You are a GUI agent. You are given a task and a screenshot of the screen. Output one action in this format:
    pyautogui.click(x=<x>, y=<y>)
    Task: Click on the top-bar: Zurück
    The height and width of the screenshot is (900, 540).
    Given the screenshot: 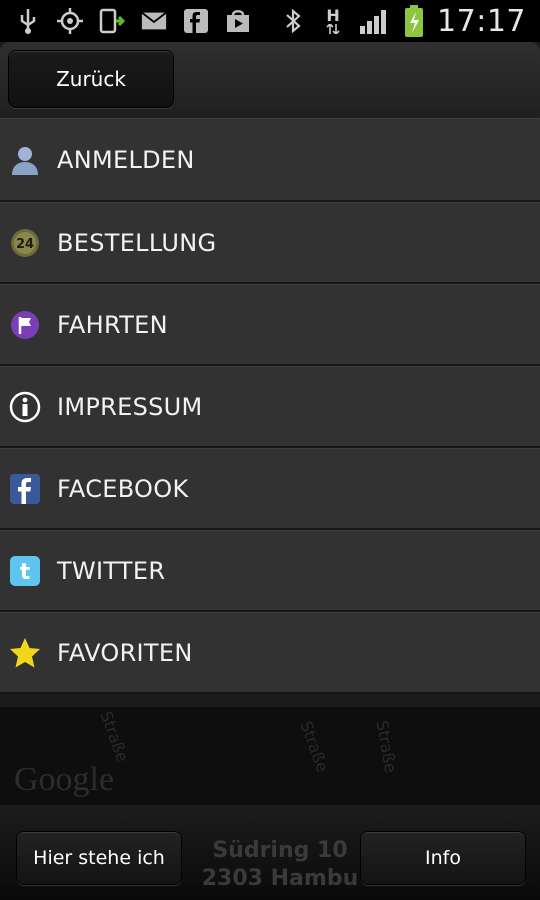 What is the action you would take?
    pyautogui.click(x=270, y=80)
    